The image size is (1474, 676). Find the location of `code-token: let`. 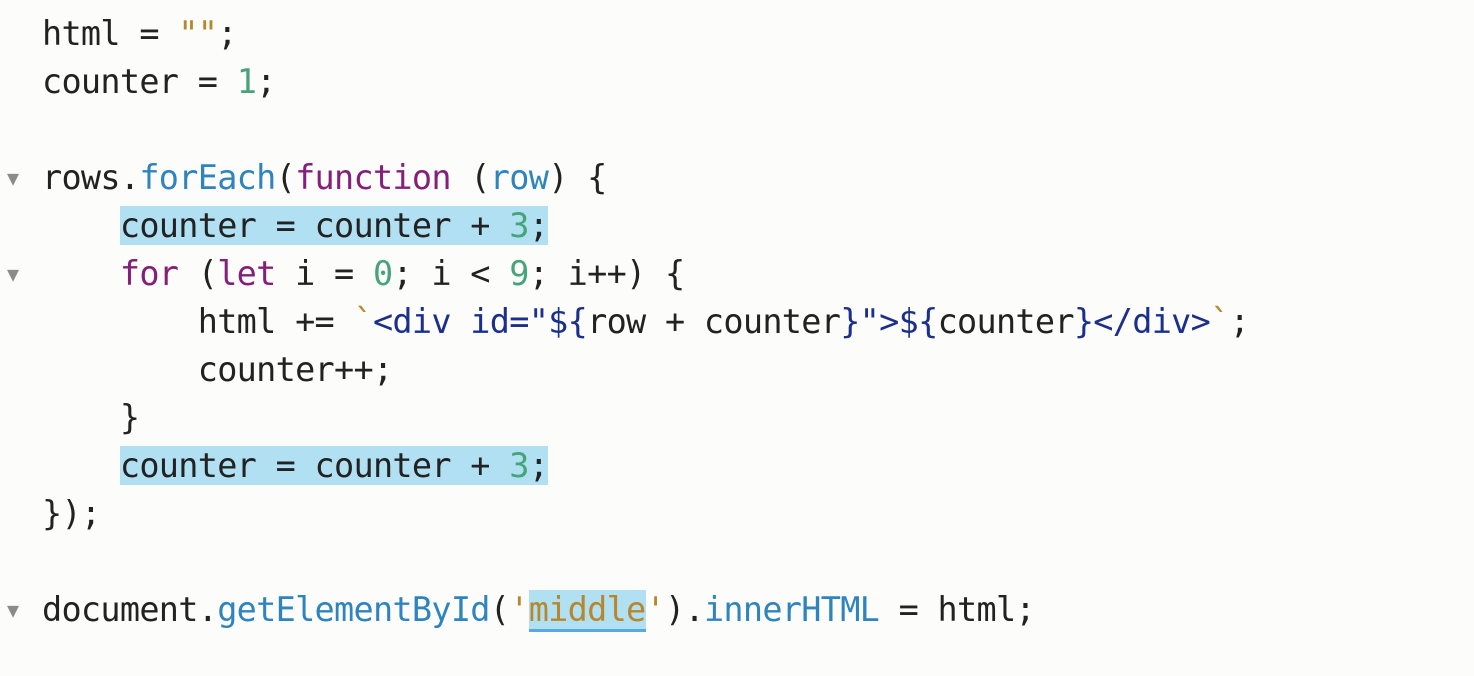

code-token: let is located at coordinates (246, 273).